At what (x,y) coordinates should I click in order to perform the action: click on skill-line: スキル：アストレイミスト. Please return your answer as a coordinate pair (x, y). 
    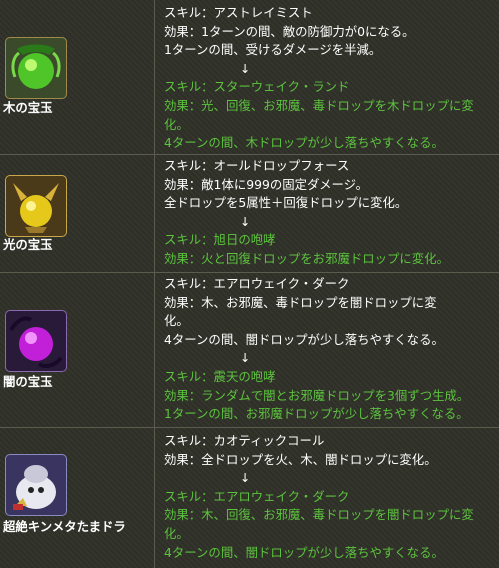
    Looking at the image, I should click on (238, 12).